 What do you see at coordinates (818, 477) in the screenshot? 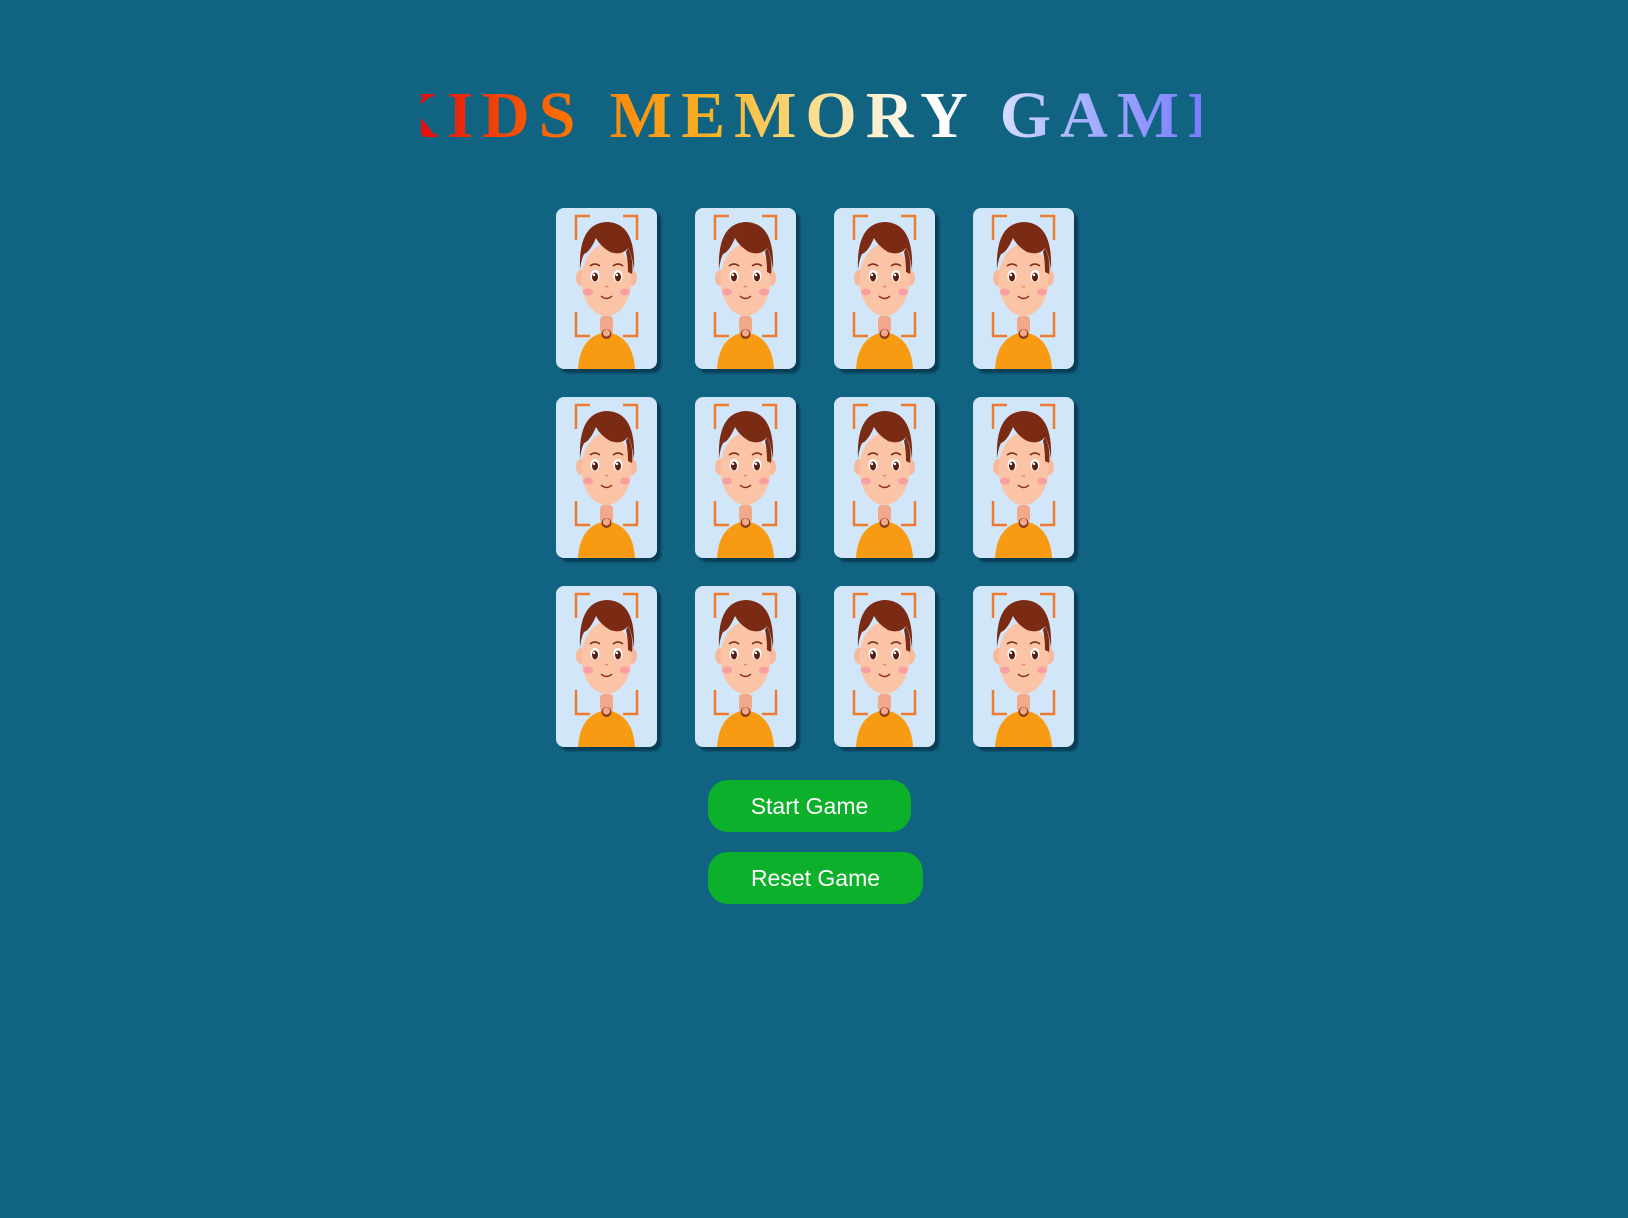
I see `card-grid` at bounding box center [818, 477].